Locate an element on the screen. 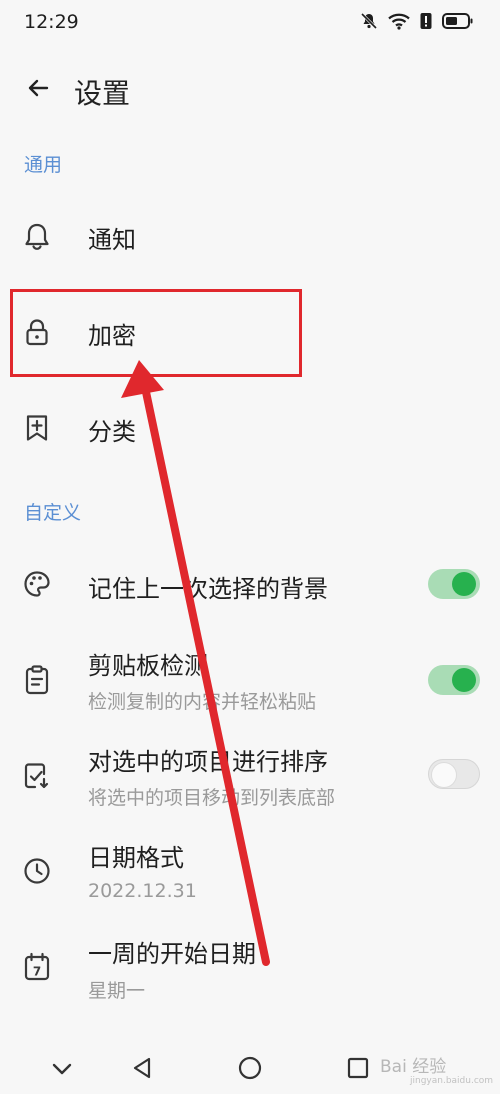 The width and height of the screenshot is (500, 1094). bookmark-plus-icon is located at coordinates (37, 428).